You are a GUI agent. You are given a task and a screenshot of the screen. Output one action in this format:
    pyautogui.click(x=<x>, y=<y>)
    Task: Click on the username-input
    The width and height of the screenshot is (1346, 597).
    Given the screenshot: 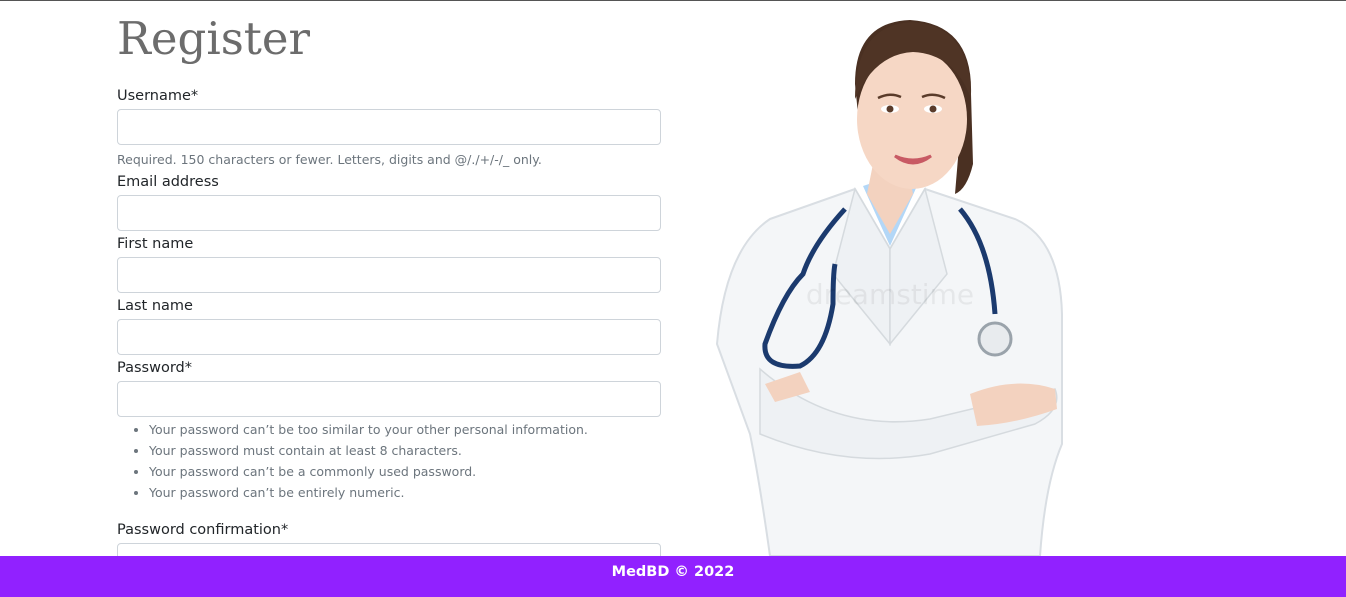 What is the action you would take?
    pyautogui.click(x=389, y=127)
    